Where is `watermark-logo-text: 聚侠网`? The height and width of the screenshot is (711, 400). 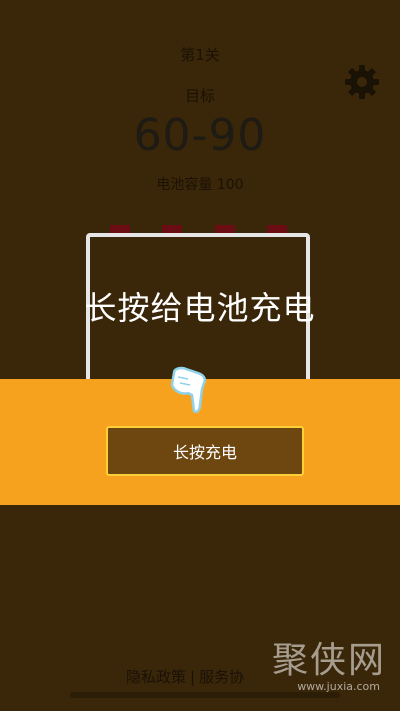
watermark-logo-text: 聚侠网 is located at coordinates (328, 660).